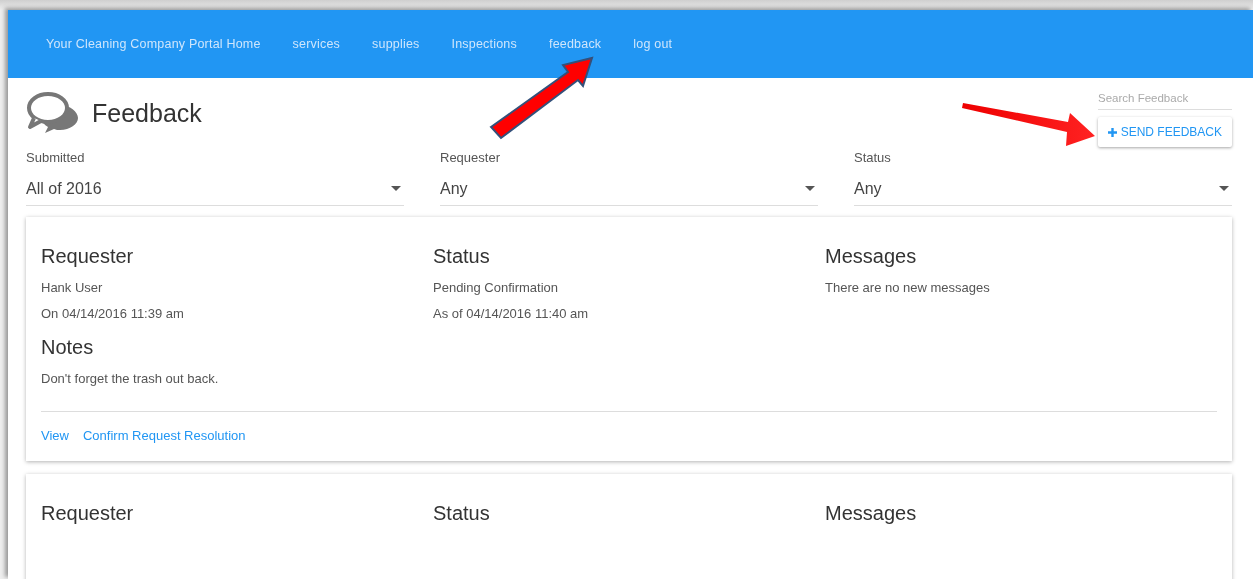  I want to click on send-feedback-button: SEND FEEDBACK, so click(1164, 132).